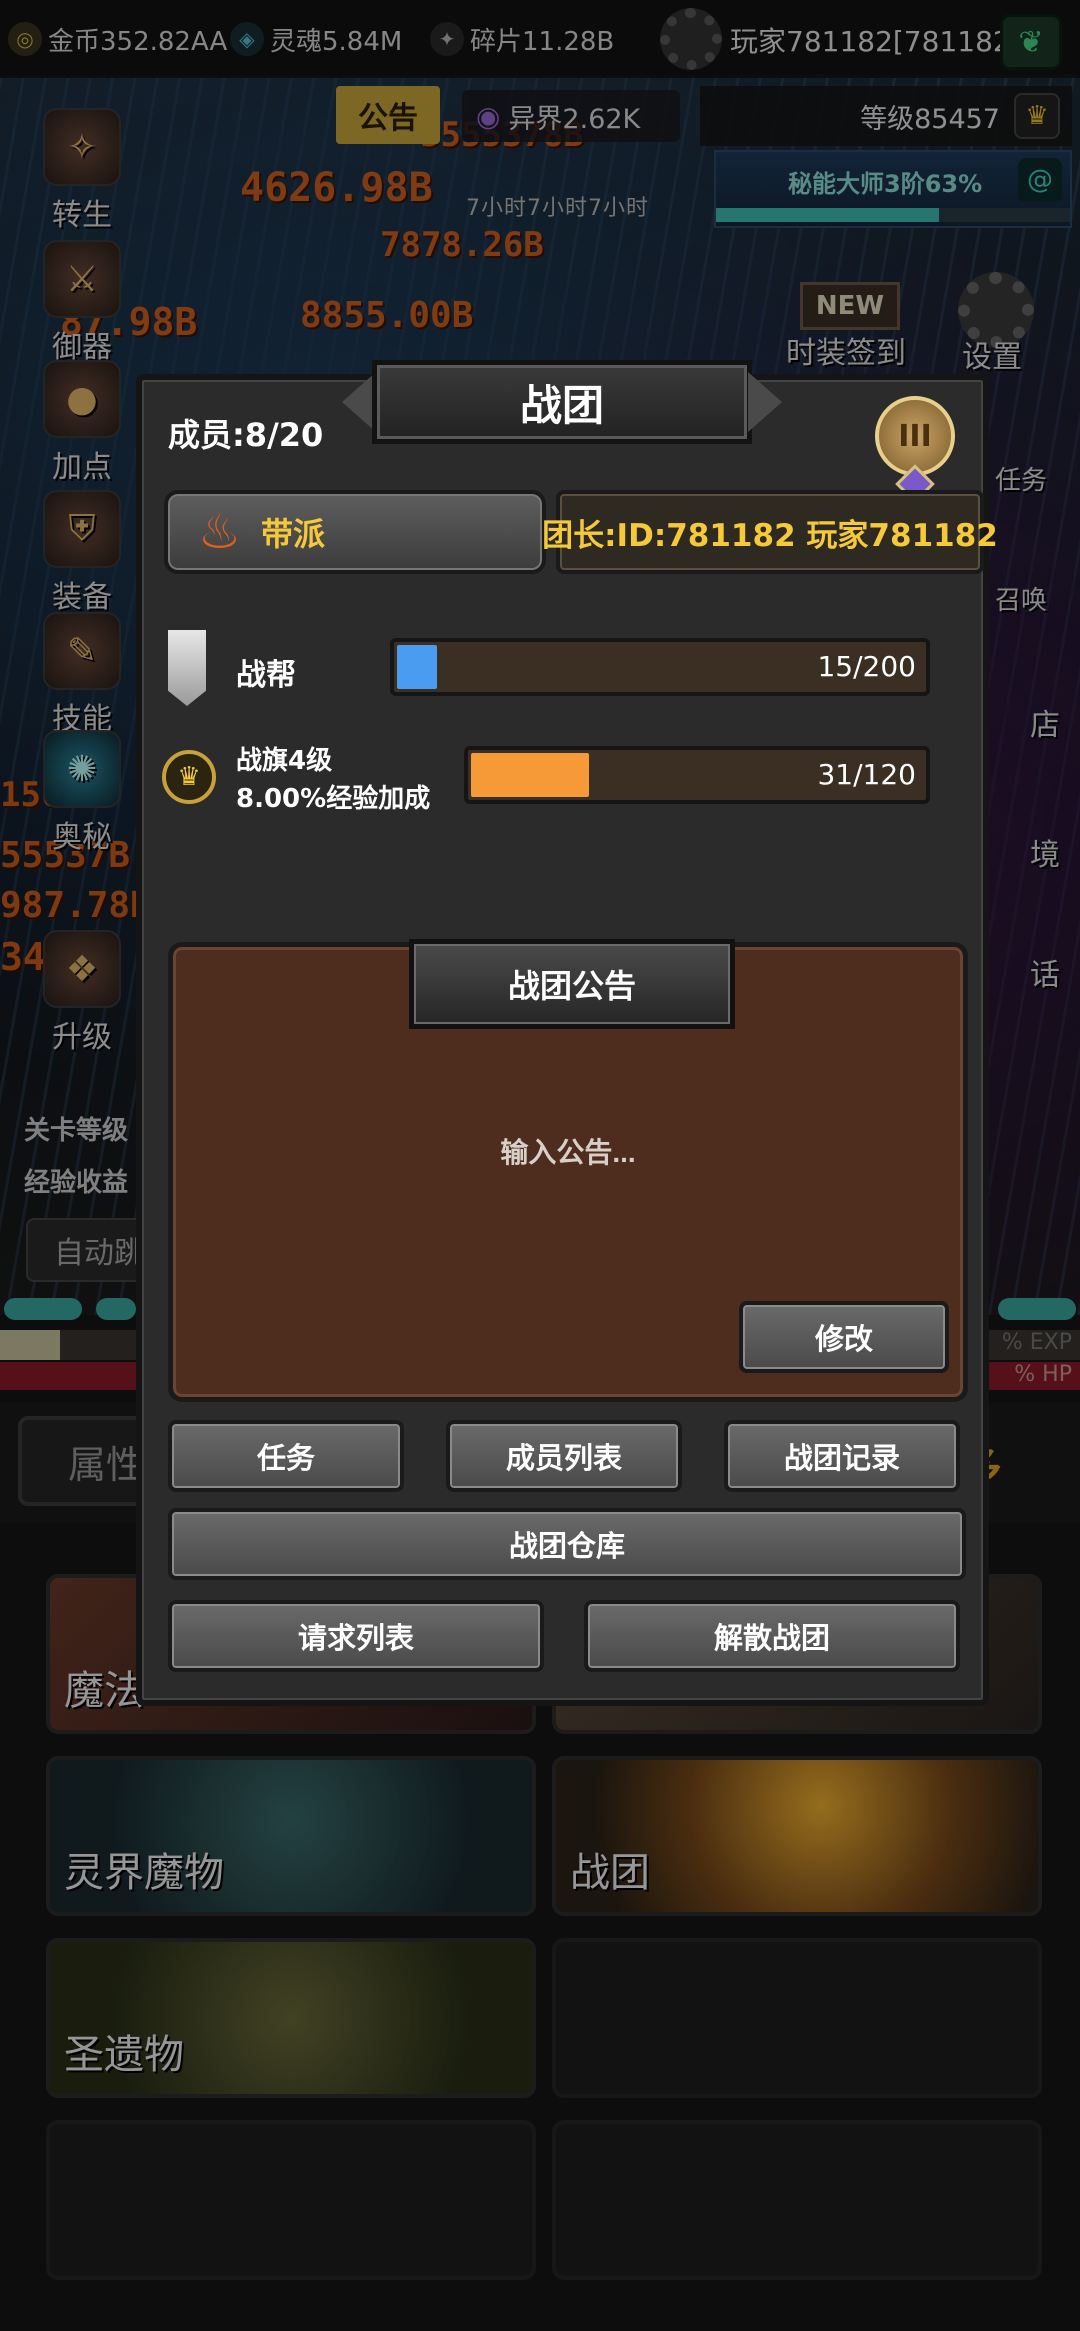 This screenshot has height=2331, width=1080. Describe the element at coordinates (356, 1636) in the screenshot. I see `request-list-button: 请求列表` at that location.